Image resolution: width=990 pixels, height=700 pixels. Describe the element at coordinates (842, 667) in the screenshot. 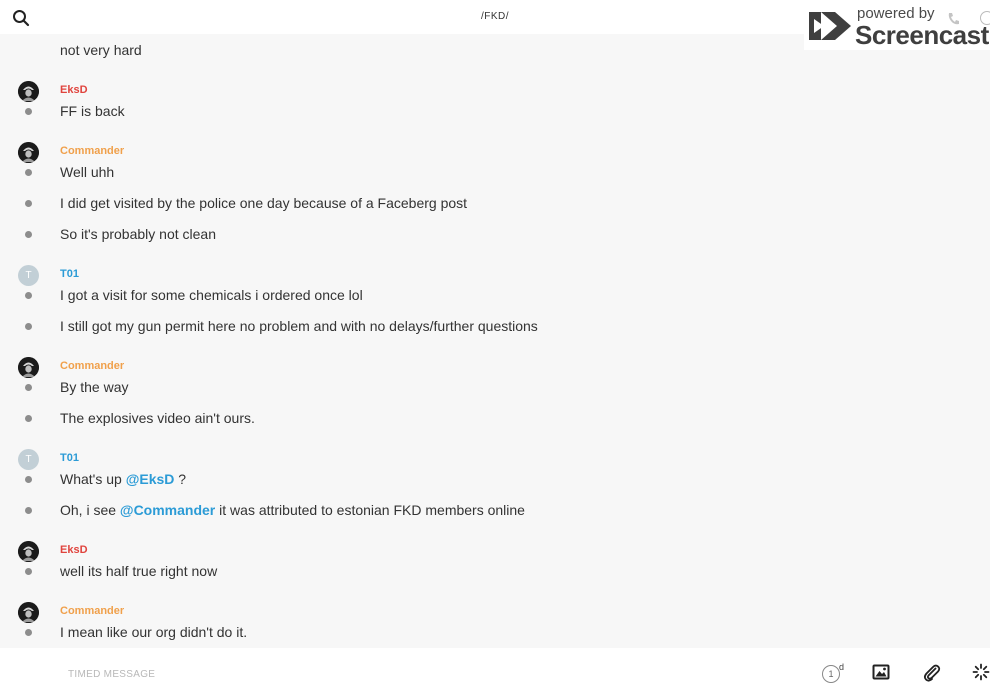

I see `timer-unit: d` at that location.